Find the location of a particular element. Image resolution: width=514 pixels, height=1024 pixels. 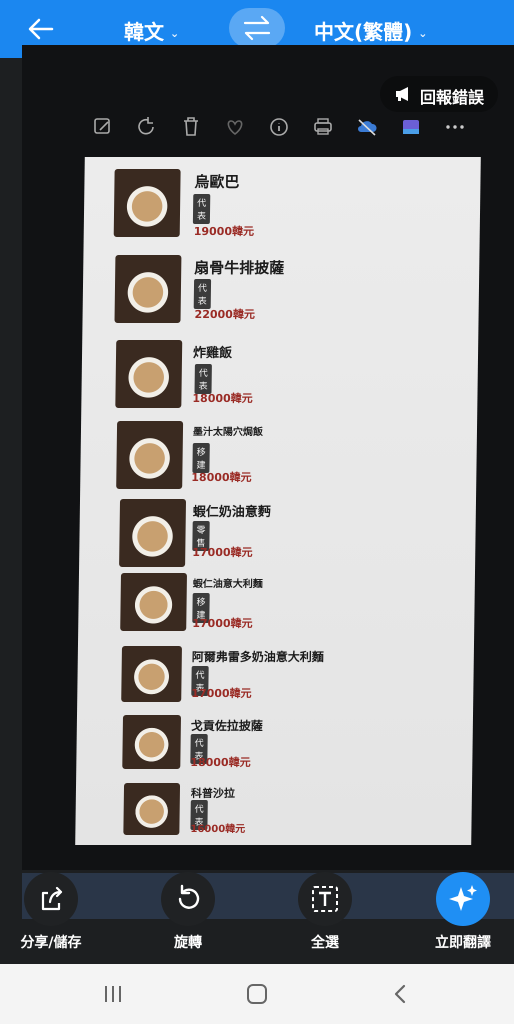

select-all-label: 全選 is located at coordinates (325, 943).